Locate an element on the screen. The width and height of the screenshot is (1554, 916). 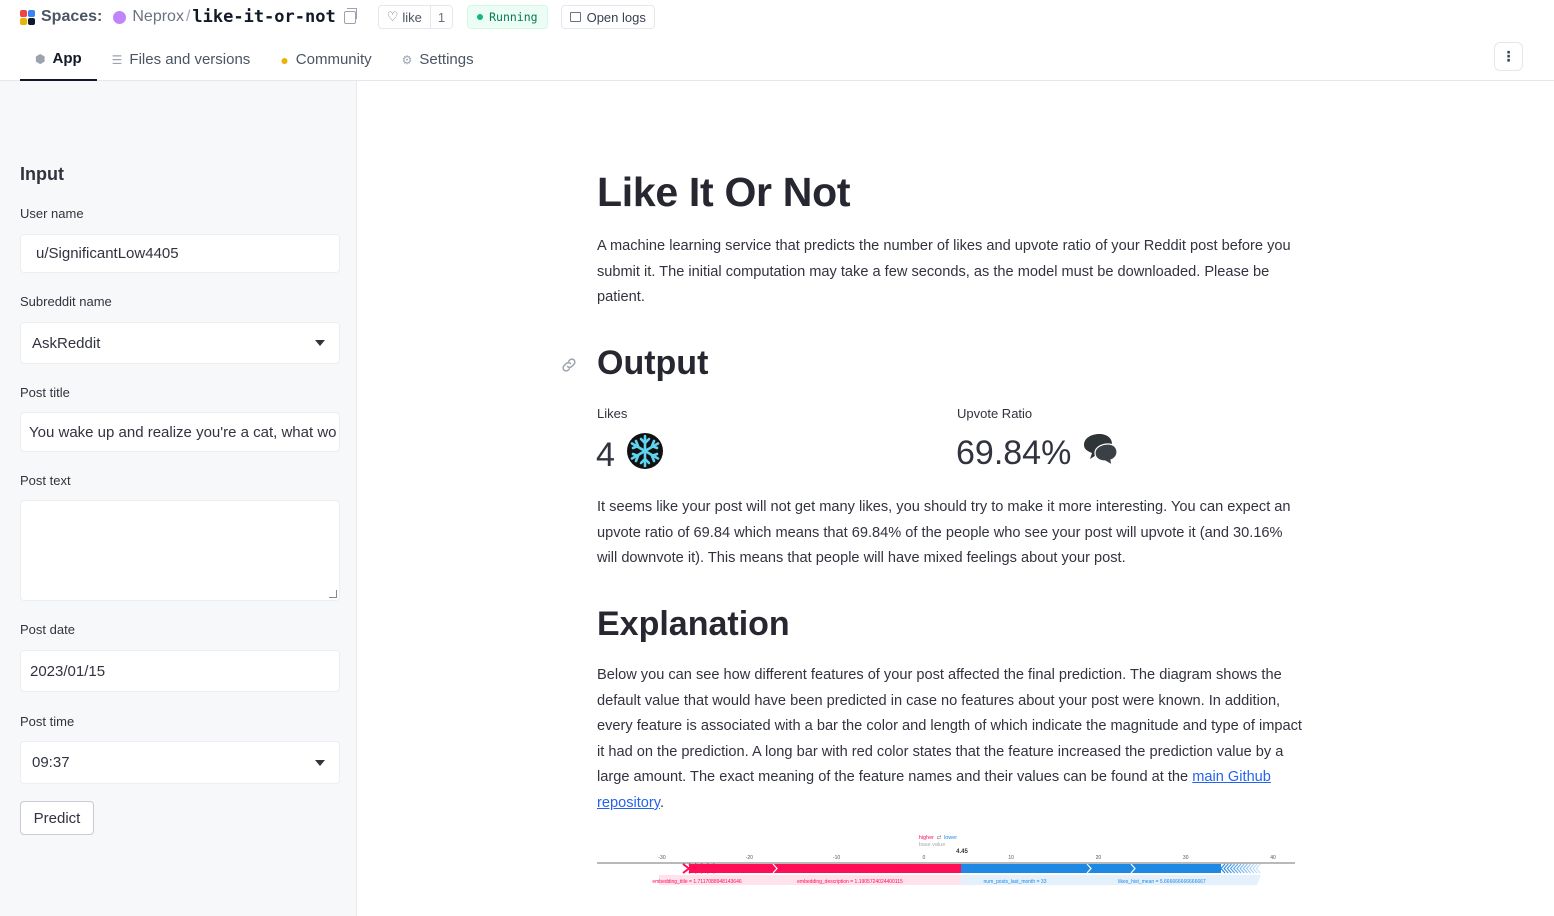
upvote-ratio-metric: 69.84% is located at coordinates (1037, 453).